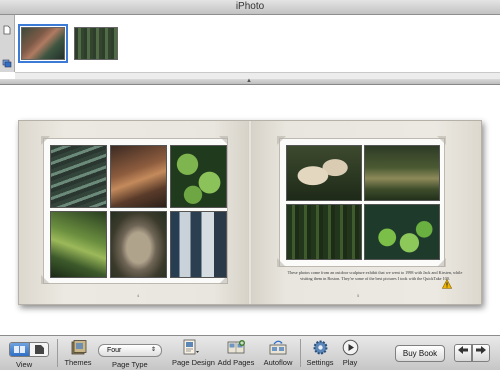 This screenshot has height=370, width=500. Describe the element at coordinates (7, 43) in the screenshot. I see `source-sidebar` at that location.